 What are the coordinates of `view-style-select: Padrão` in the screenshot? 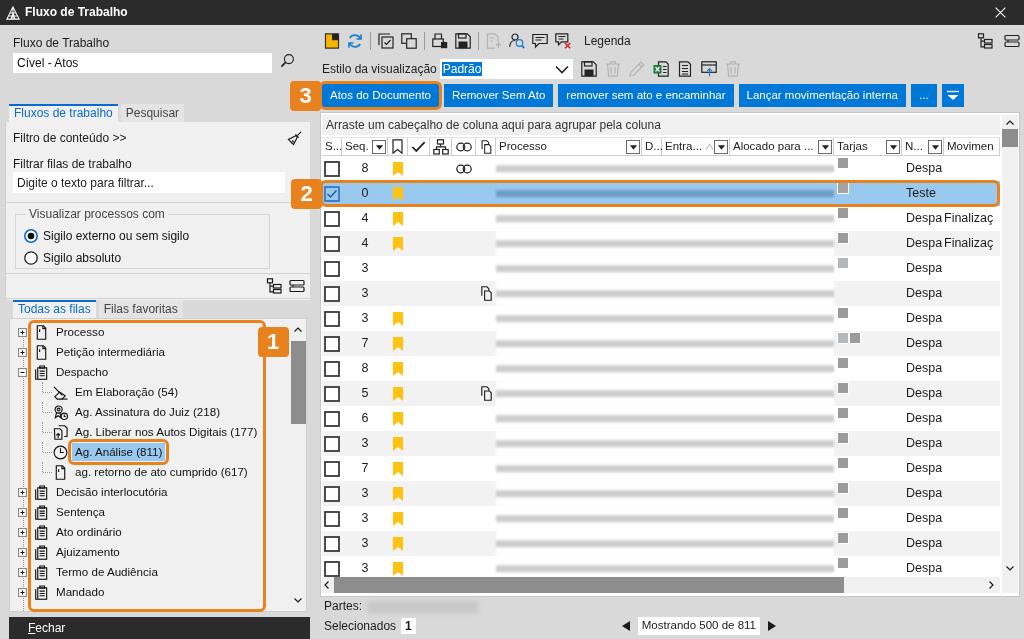 It's located at (506, 69).